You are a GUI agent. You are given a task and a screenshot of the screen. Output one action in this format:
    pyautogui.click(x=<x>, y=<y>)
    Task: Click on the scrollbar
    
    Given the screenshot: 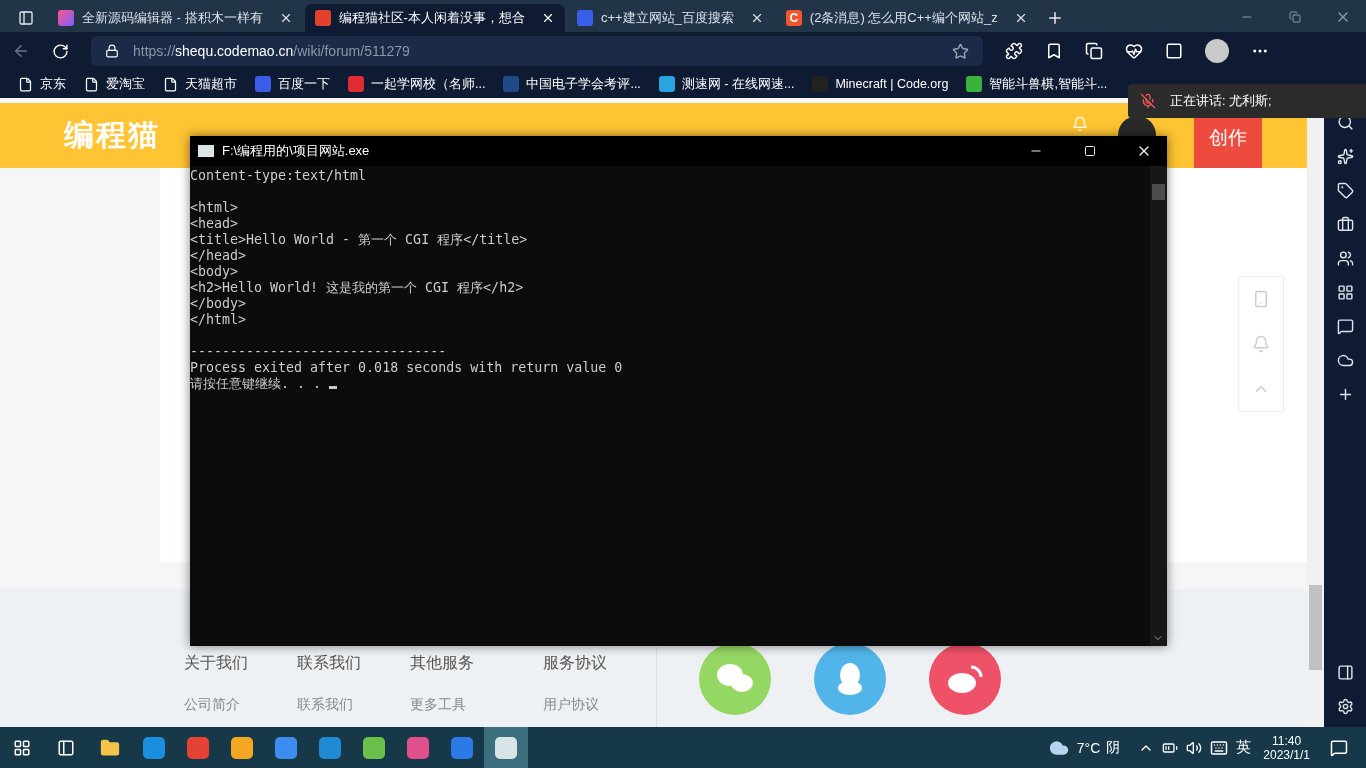 What is the action you would take?
    pyautogui.click(x=1158, y=406)
    